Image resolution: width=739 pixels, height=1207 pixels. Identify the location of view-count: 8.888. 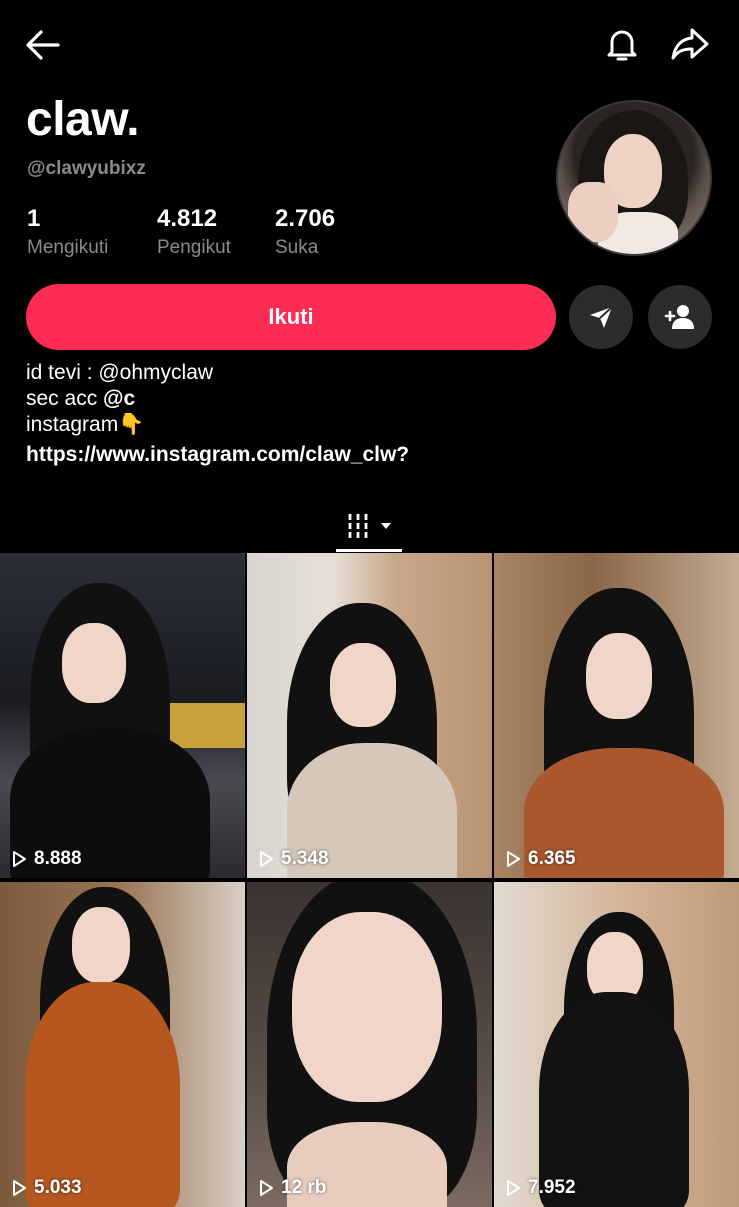
(46, 859).